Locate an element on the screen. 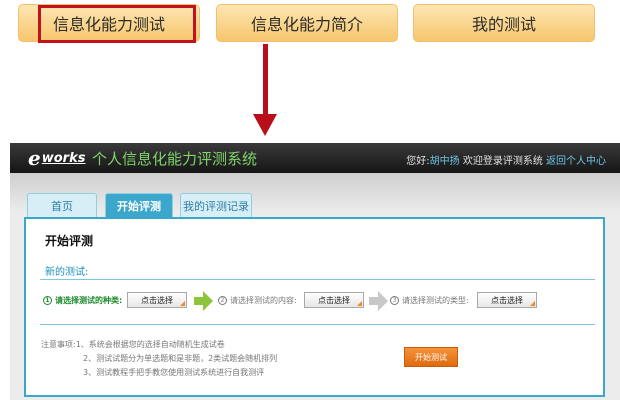  step-text: 请选择测试的种类: is located at coordinates (89, 300).